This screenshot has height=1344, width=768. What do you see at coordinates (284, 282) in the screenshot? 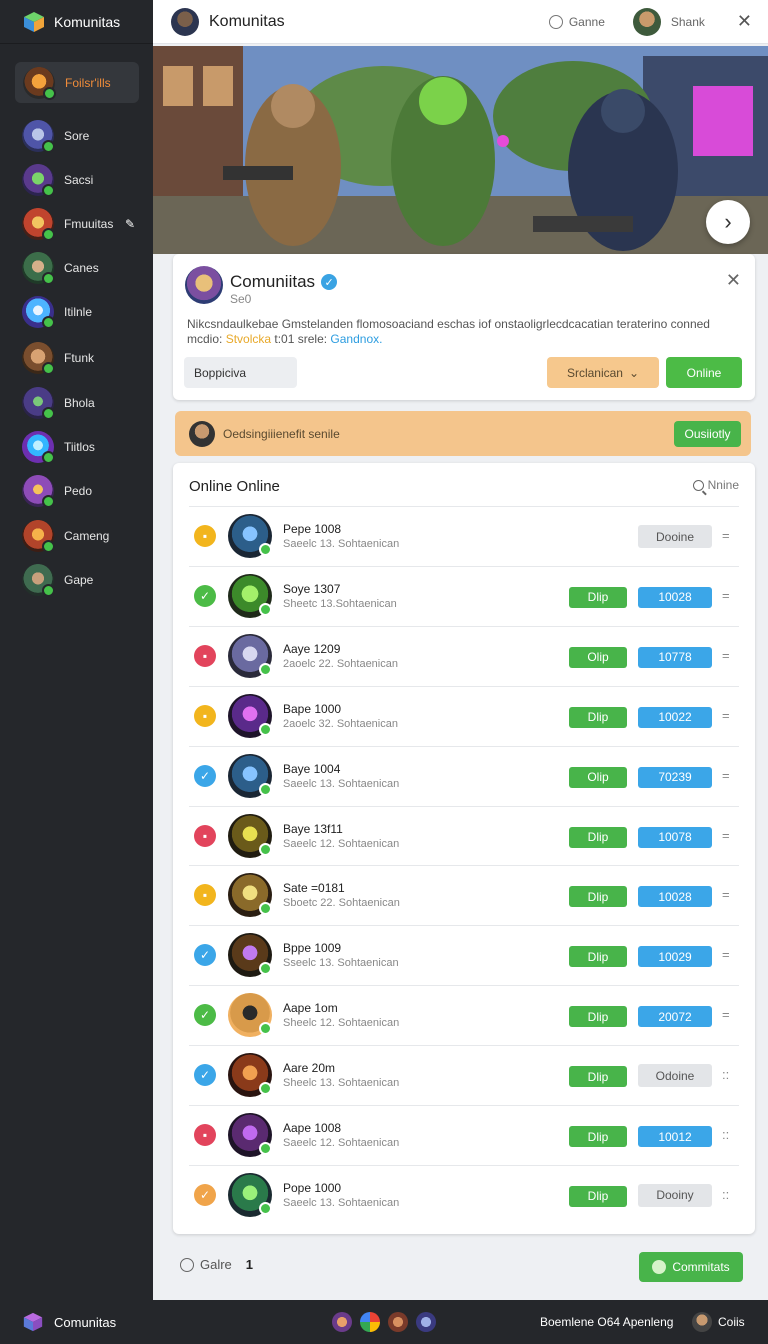
I see `community-name: Comuniitas ✓` at bounding box center [284, 282].